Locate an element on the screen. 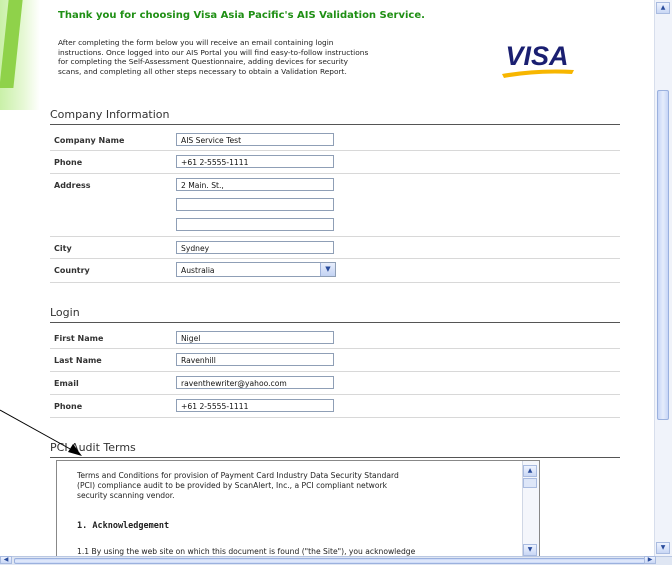 Image resolution: width=672 pixels, height=565 pixels. last-name-label: Last Name is located at coordinates (78, 360).